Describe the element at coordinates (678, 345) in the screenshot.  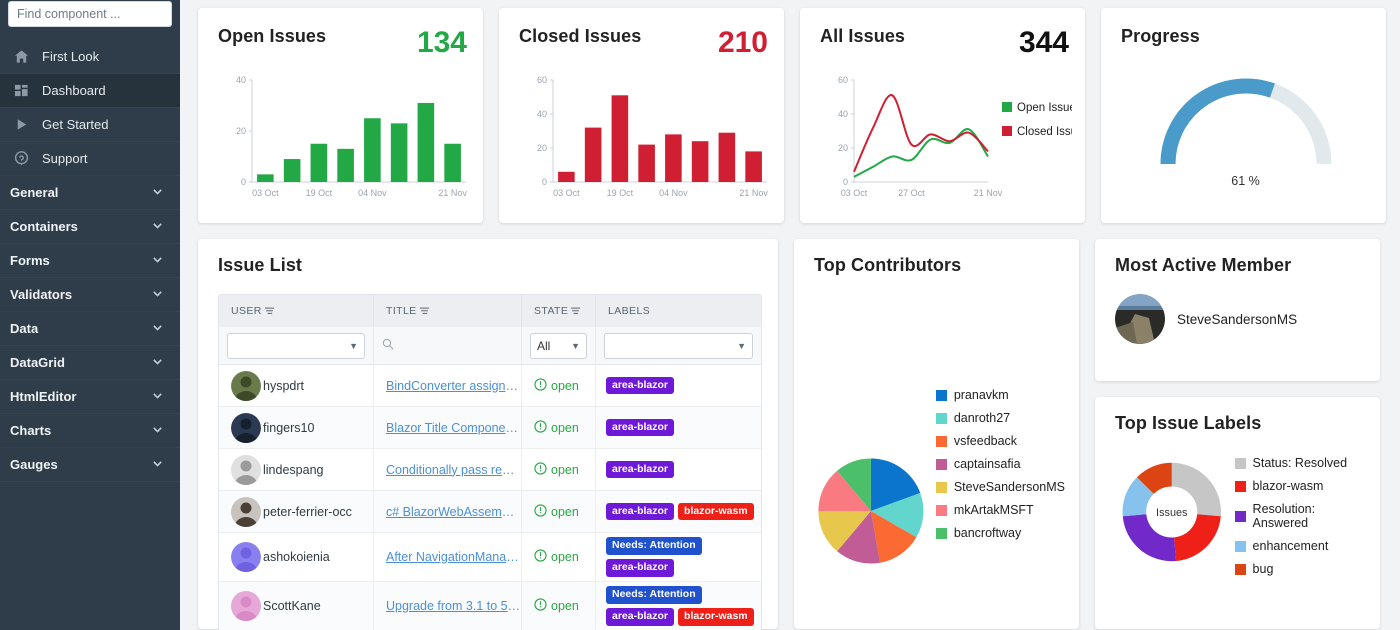
I see `labels-filter-select: ▼` at that location.